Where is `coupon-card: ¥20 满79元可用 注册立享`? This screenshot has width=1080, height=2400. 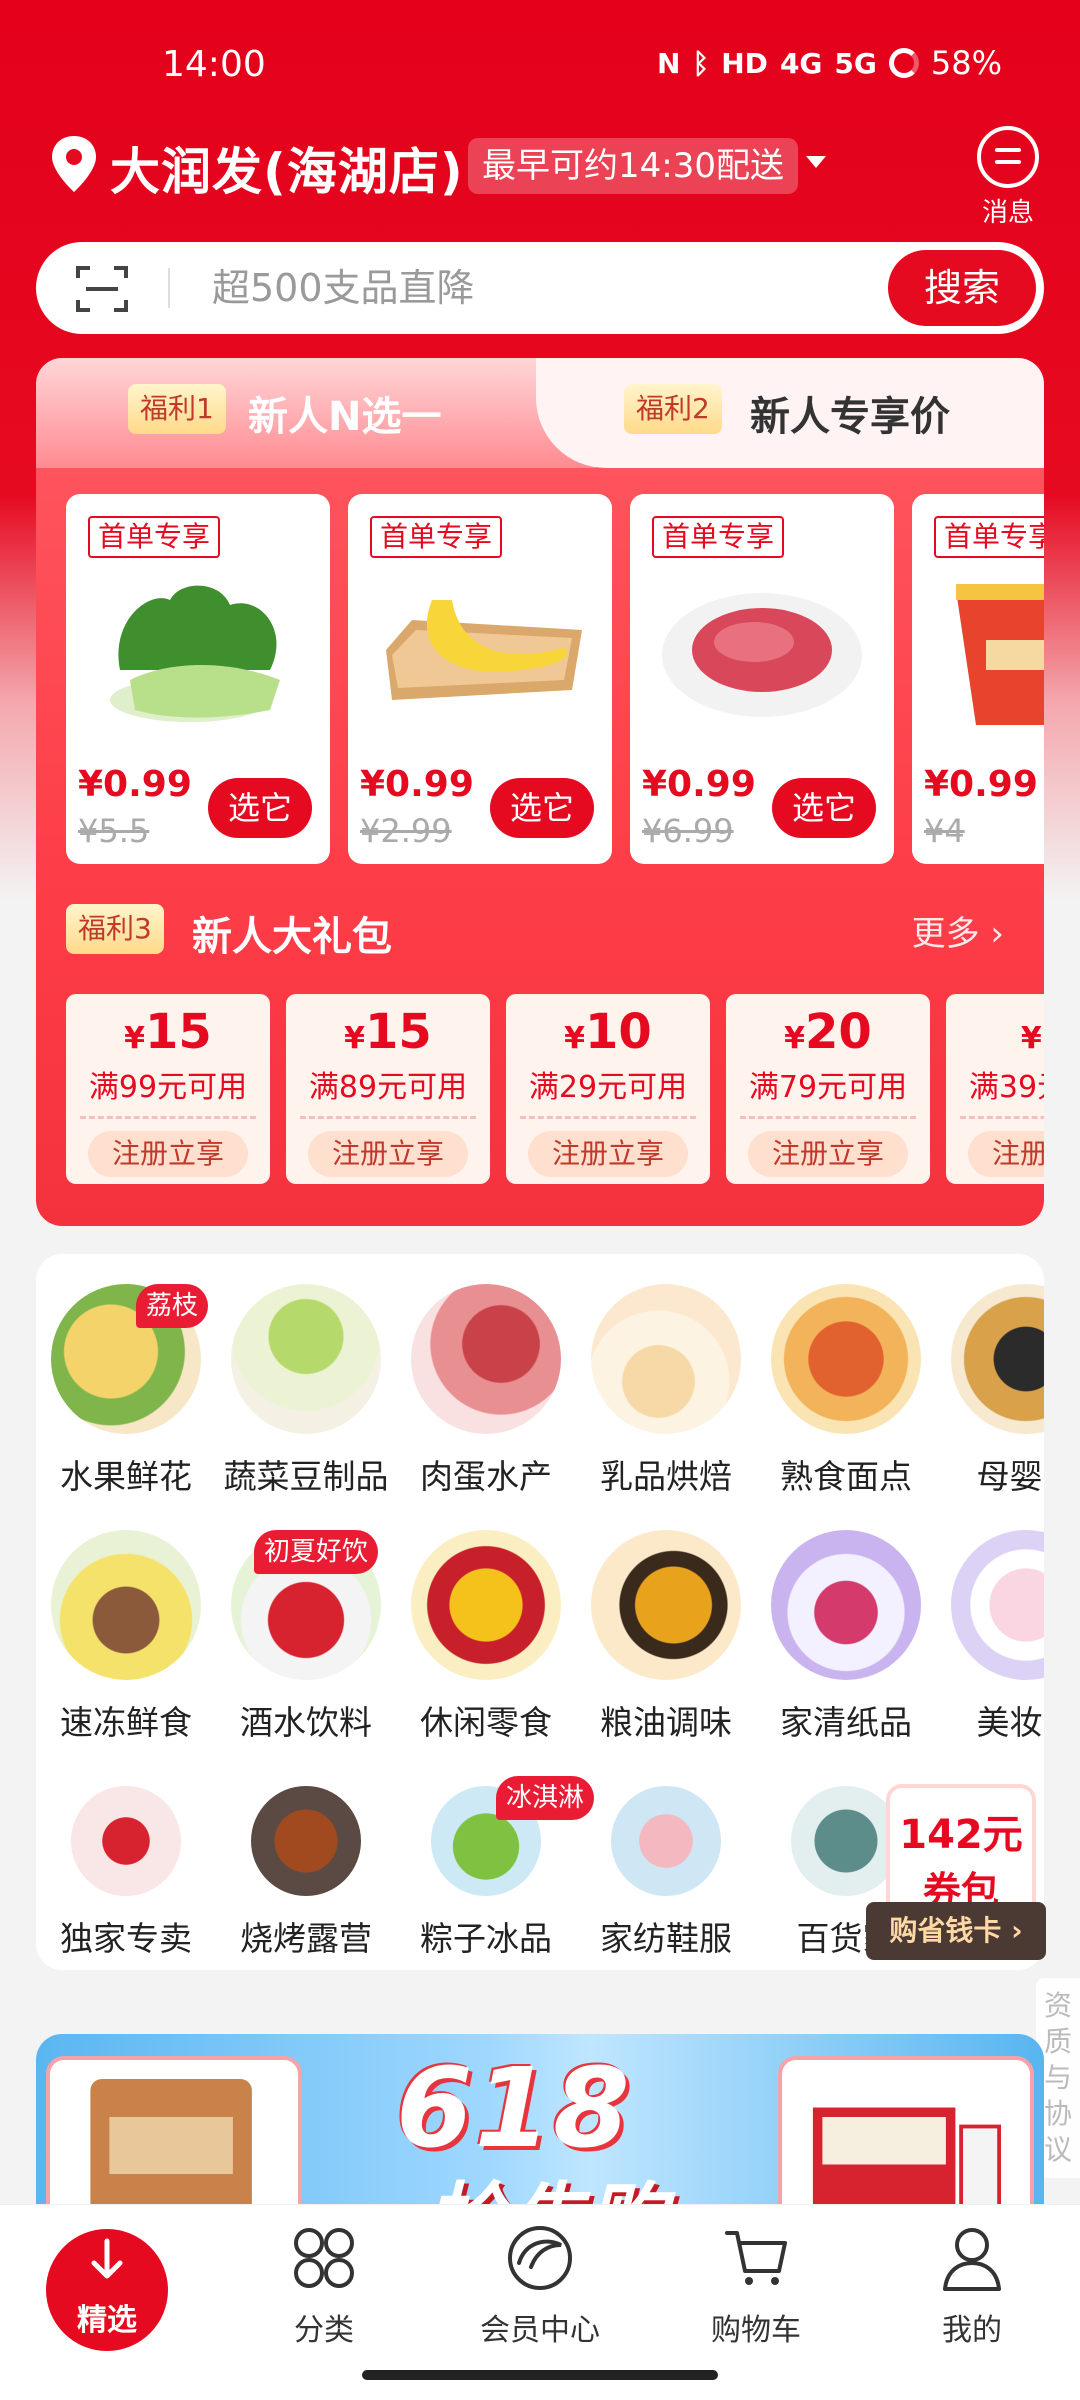 coupon-card: ¥20 满79元可用 注册立享 is located at coordinates (828, 1089).